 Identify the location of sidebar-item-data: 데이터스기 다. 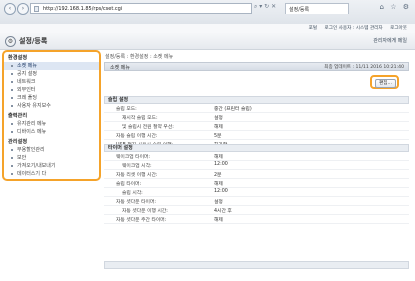
(51, 174).